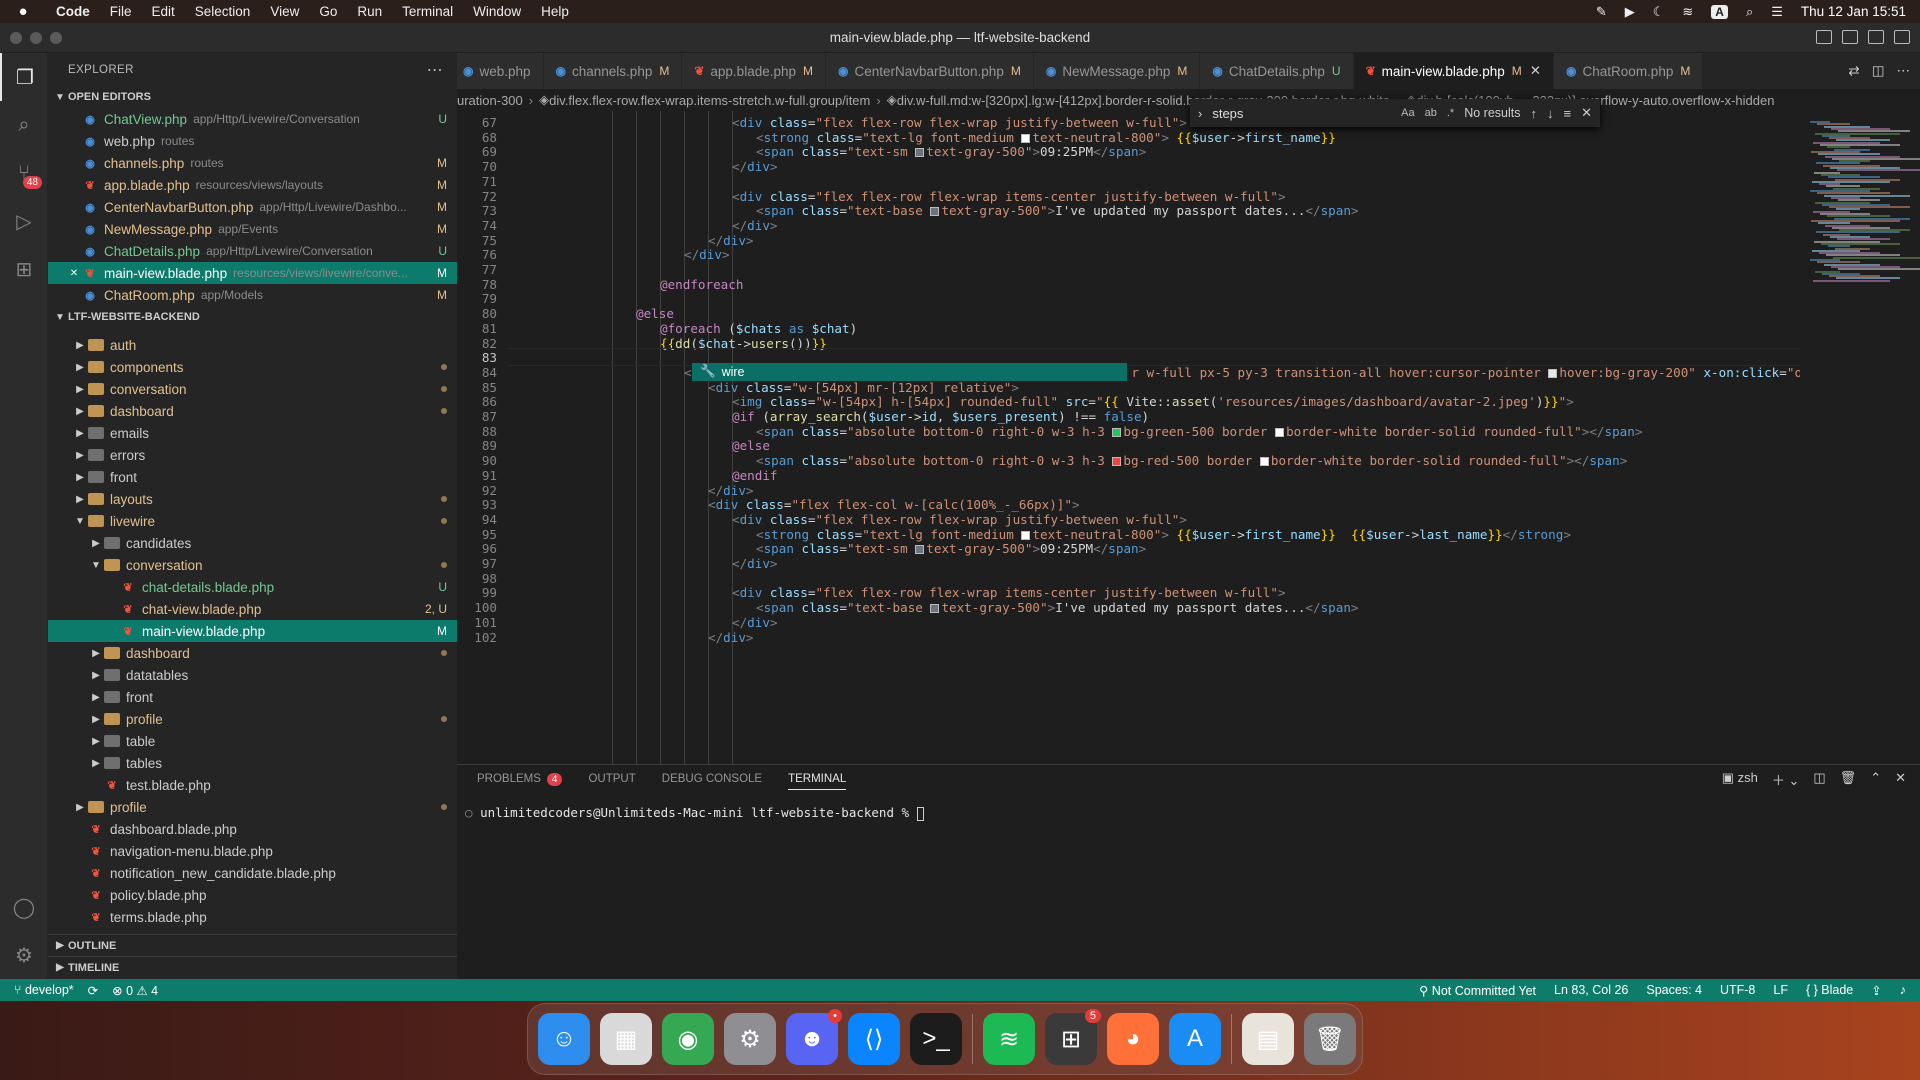  What do you see at coordinates (1450, 113) in the screenshot?
I see `use-regex-icon: .*` at bounding box center [1450, 113].